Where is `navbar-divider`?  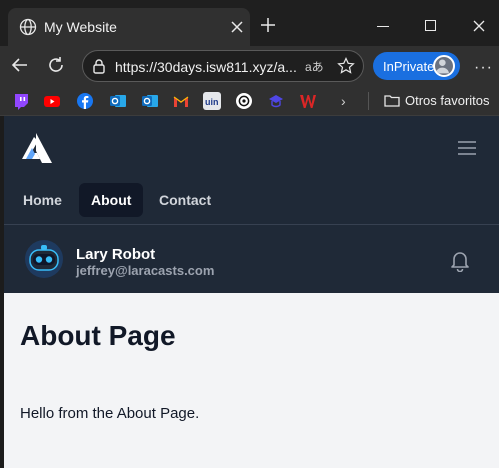
navbar-divider is located at coordinates (251, 224).